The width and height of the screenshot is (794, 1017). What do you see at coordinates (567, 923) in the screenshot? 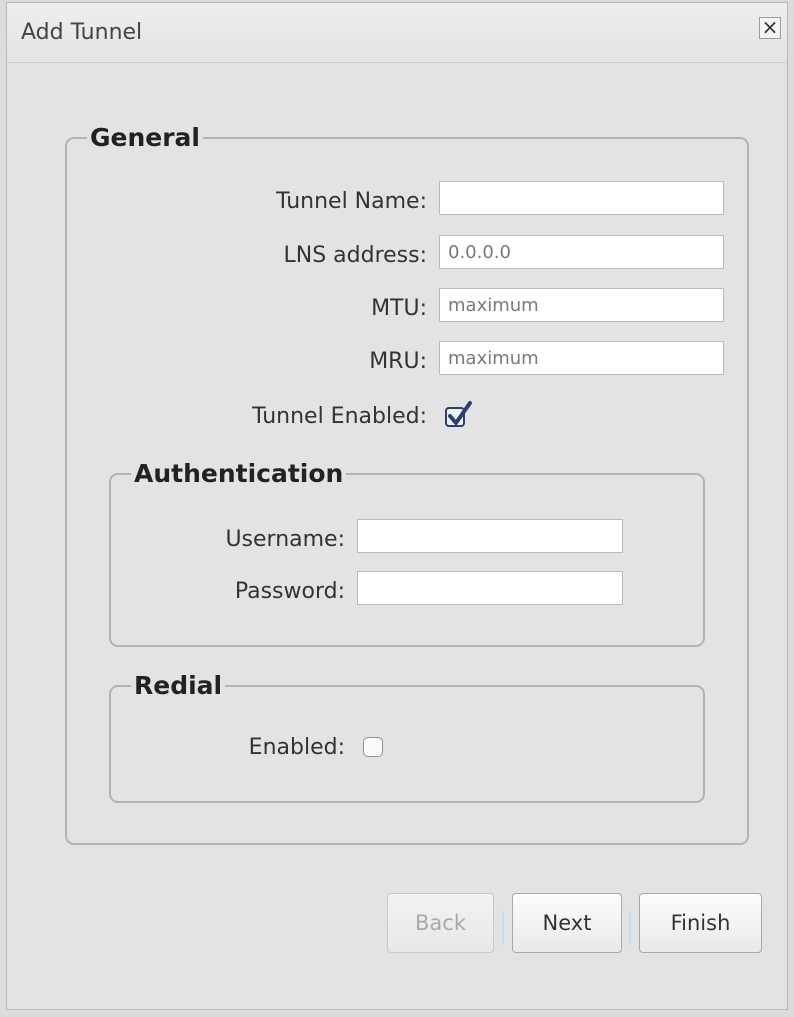
I see `next-button: Next` at bounding box center [567, 923].